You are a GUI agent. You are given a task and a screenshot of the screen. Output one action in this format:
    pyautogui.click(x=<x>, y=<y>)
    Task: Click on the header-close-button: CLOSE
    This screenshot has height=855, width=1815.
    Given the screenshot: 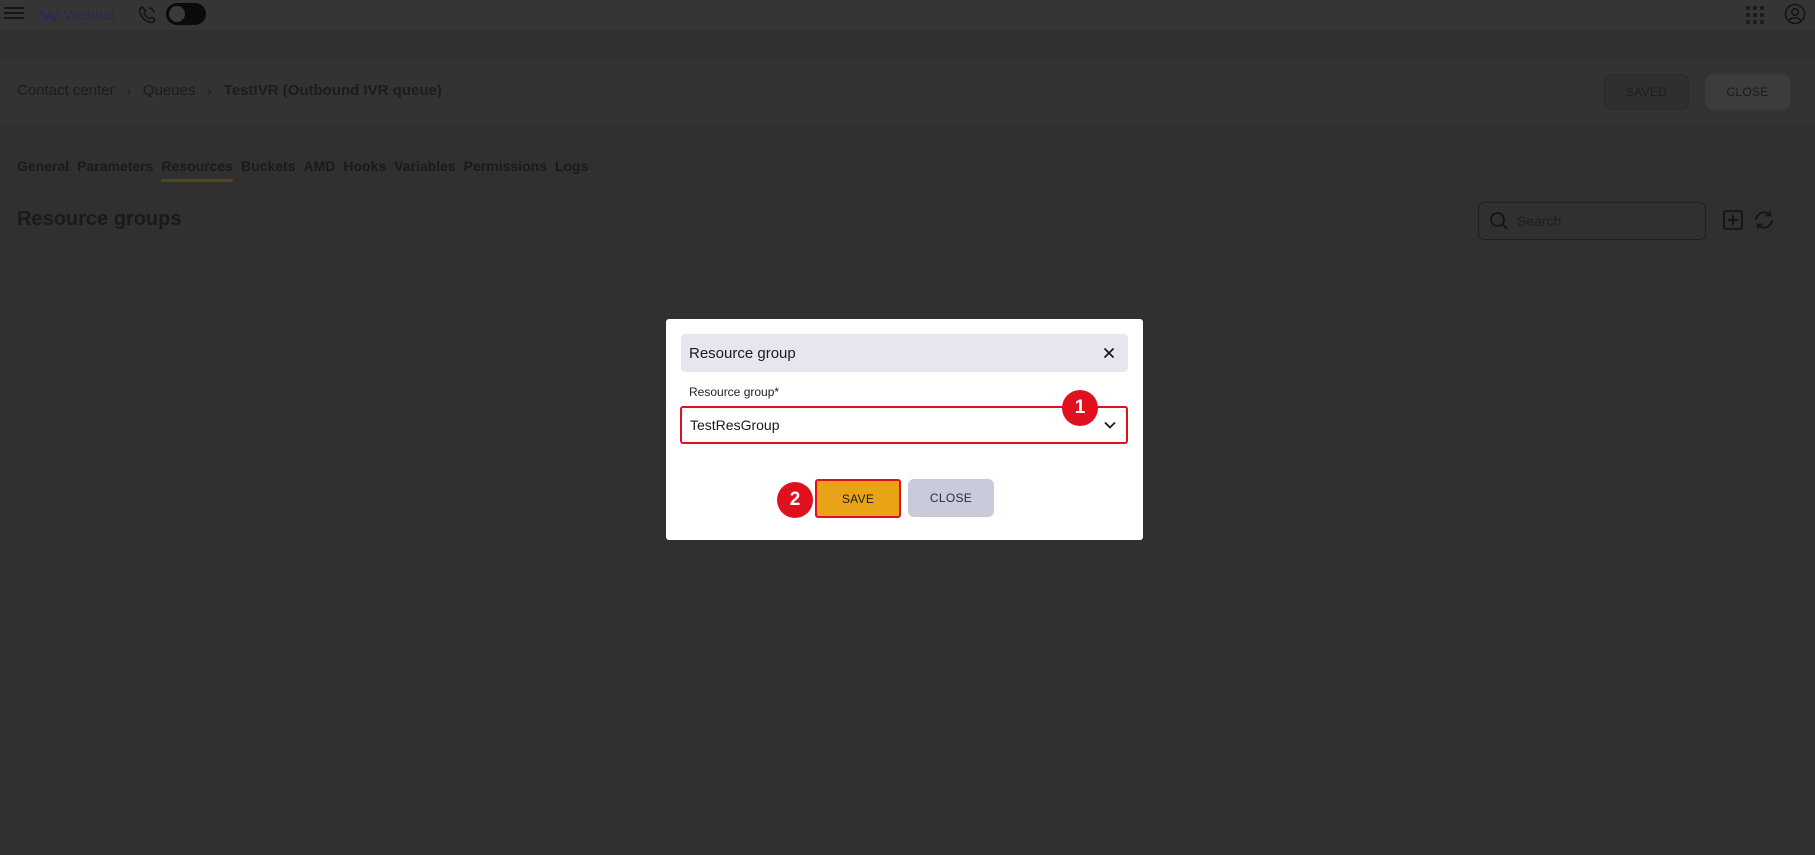 What is the action you would take?
    pyautogui.click(x=1747, y=92)
    